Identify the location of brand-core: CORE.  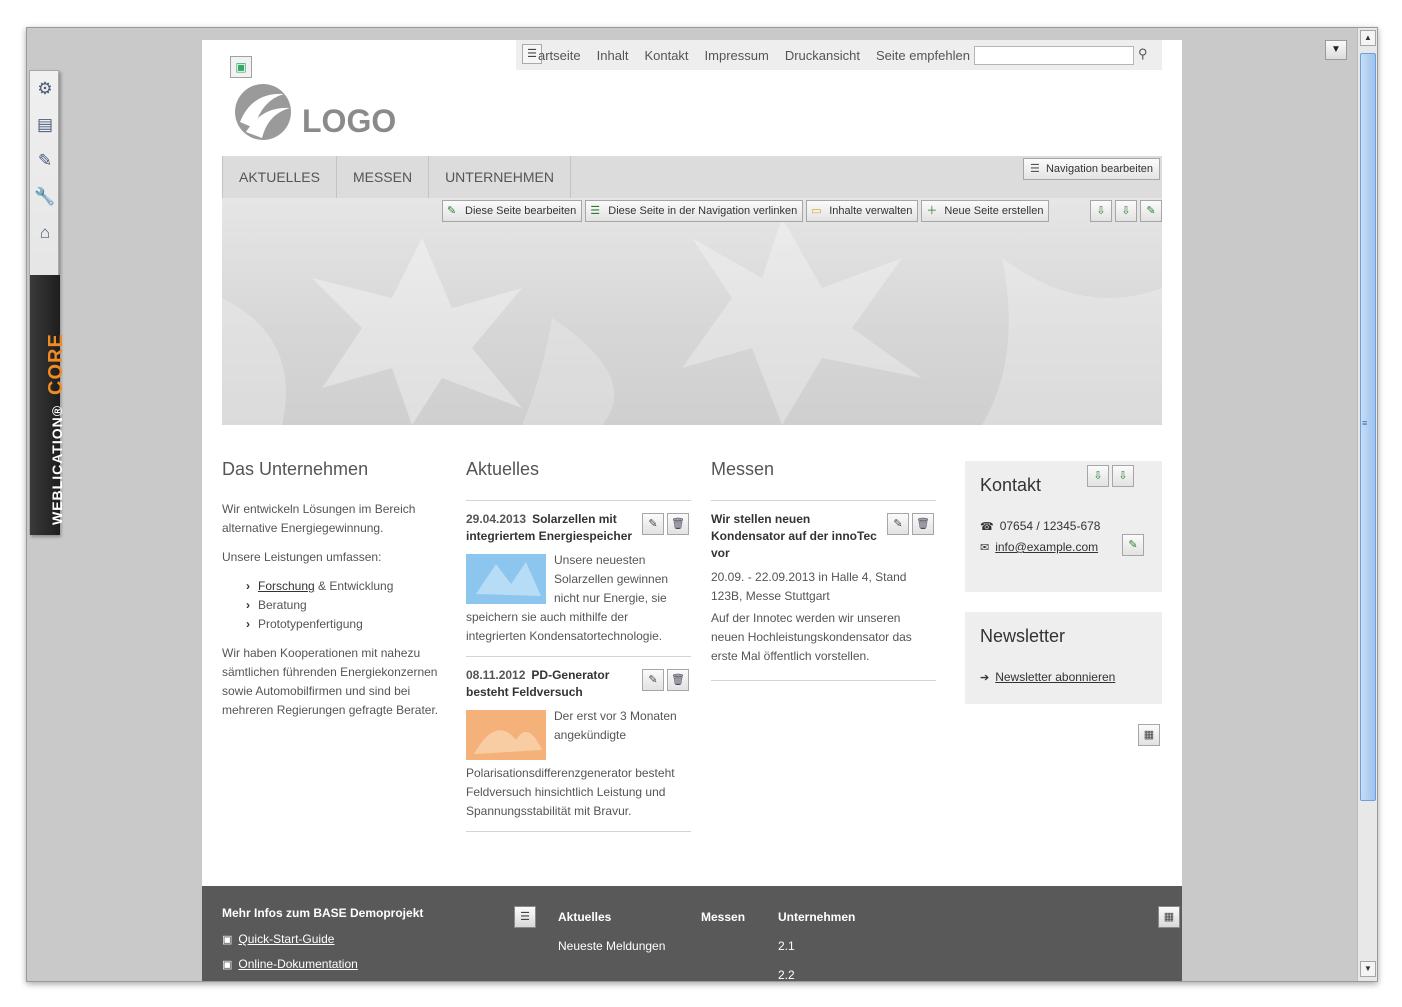
(56, 364).